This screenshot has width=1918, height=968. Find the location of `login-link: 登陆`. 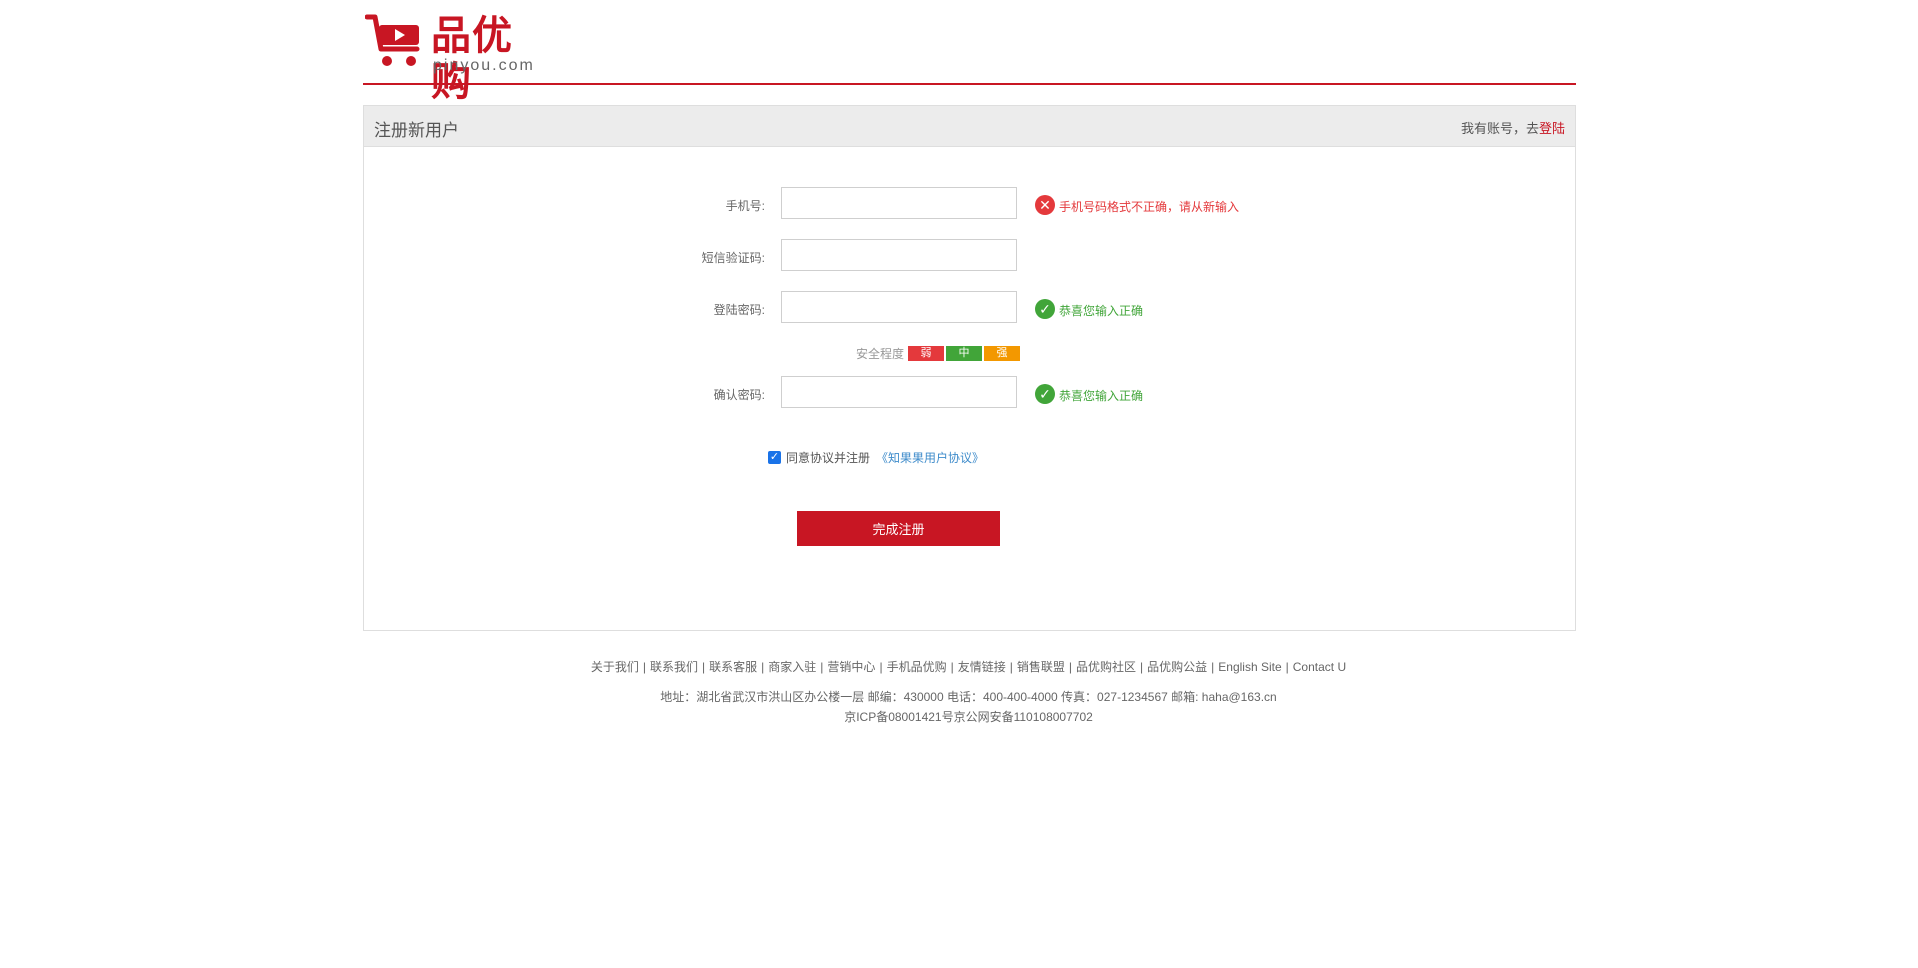

login-link: 登陆 is located at coordinates (1552, 128).